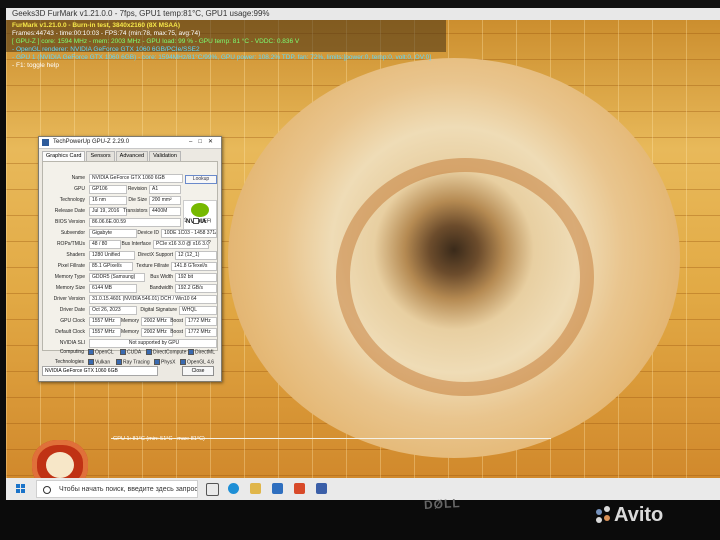  What do you see at coordinates (198, 371) in the screenshot?
I see `close-button: Close` at bounding box center [198, 371].